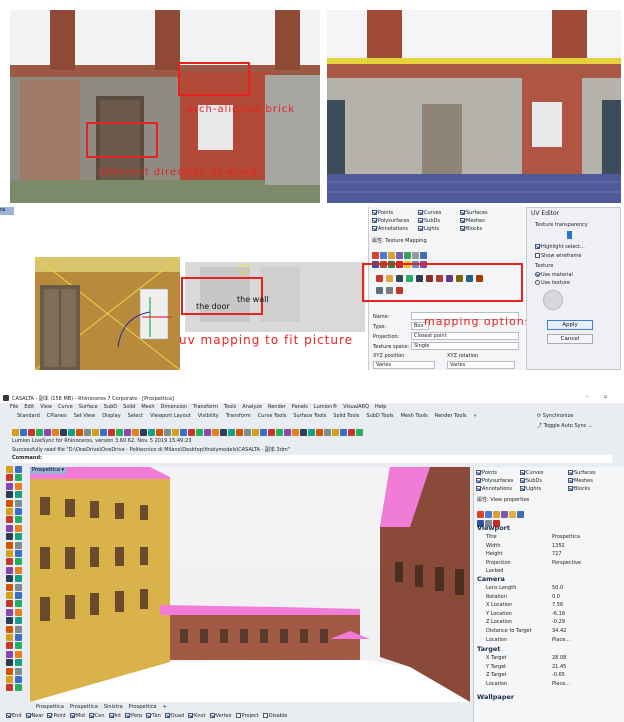 This screenshot has width=624, height=722. I want to click on texture-space-select: Single, so click(465, 346).